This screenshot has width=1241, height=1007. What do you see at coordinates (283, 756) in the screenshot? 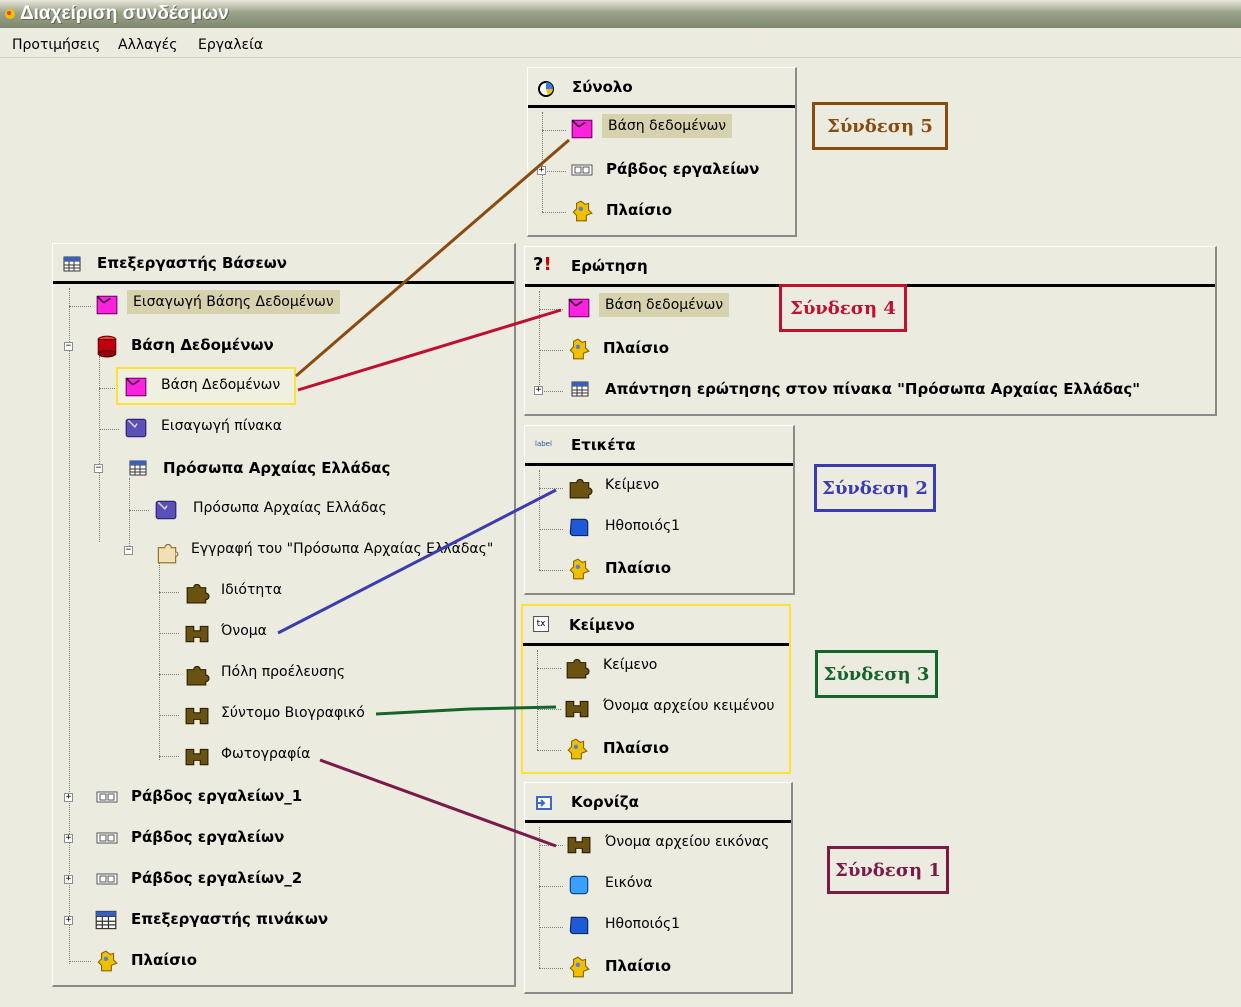
I see `tree-item-field-photo: Φωτογραφία` at bounding box center [283, 756].